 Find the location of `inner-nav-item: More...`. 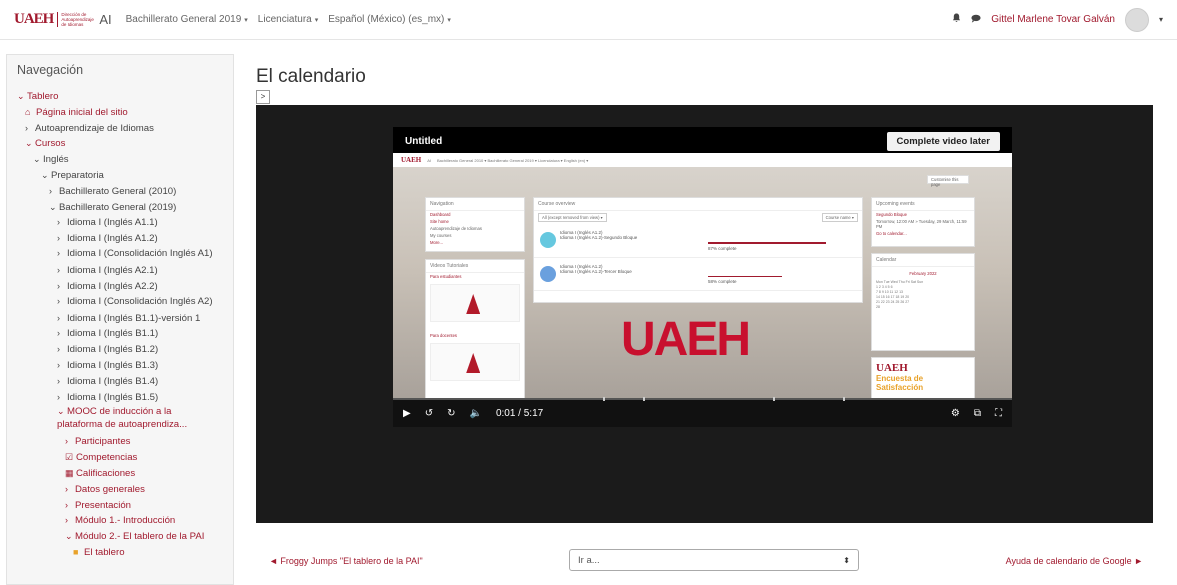

inner-nav-item: More... is located at coordinates (437, 242).